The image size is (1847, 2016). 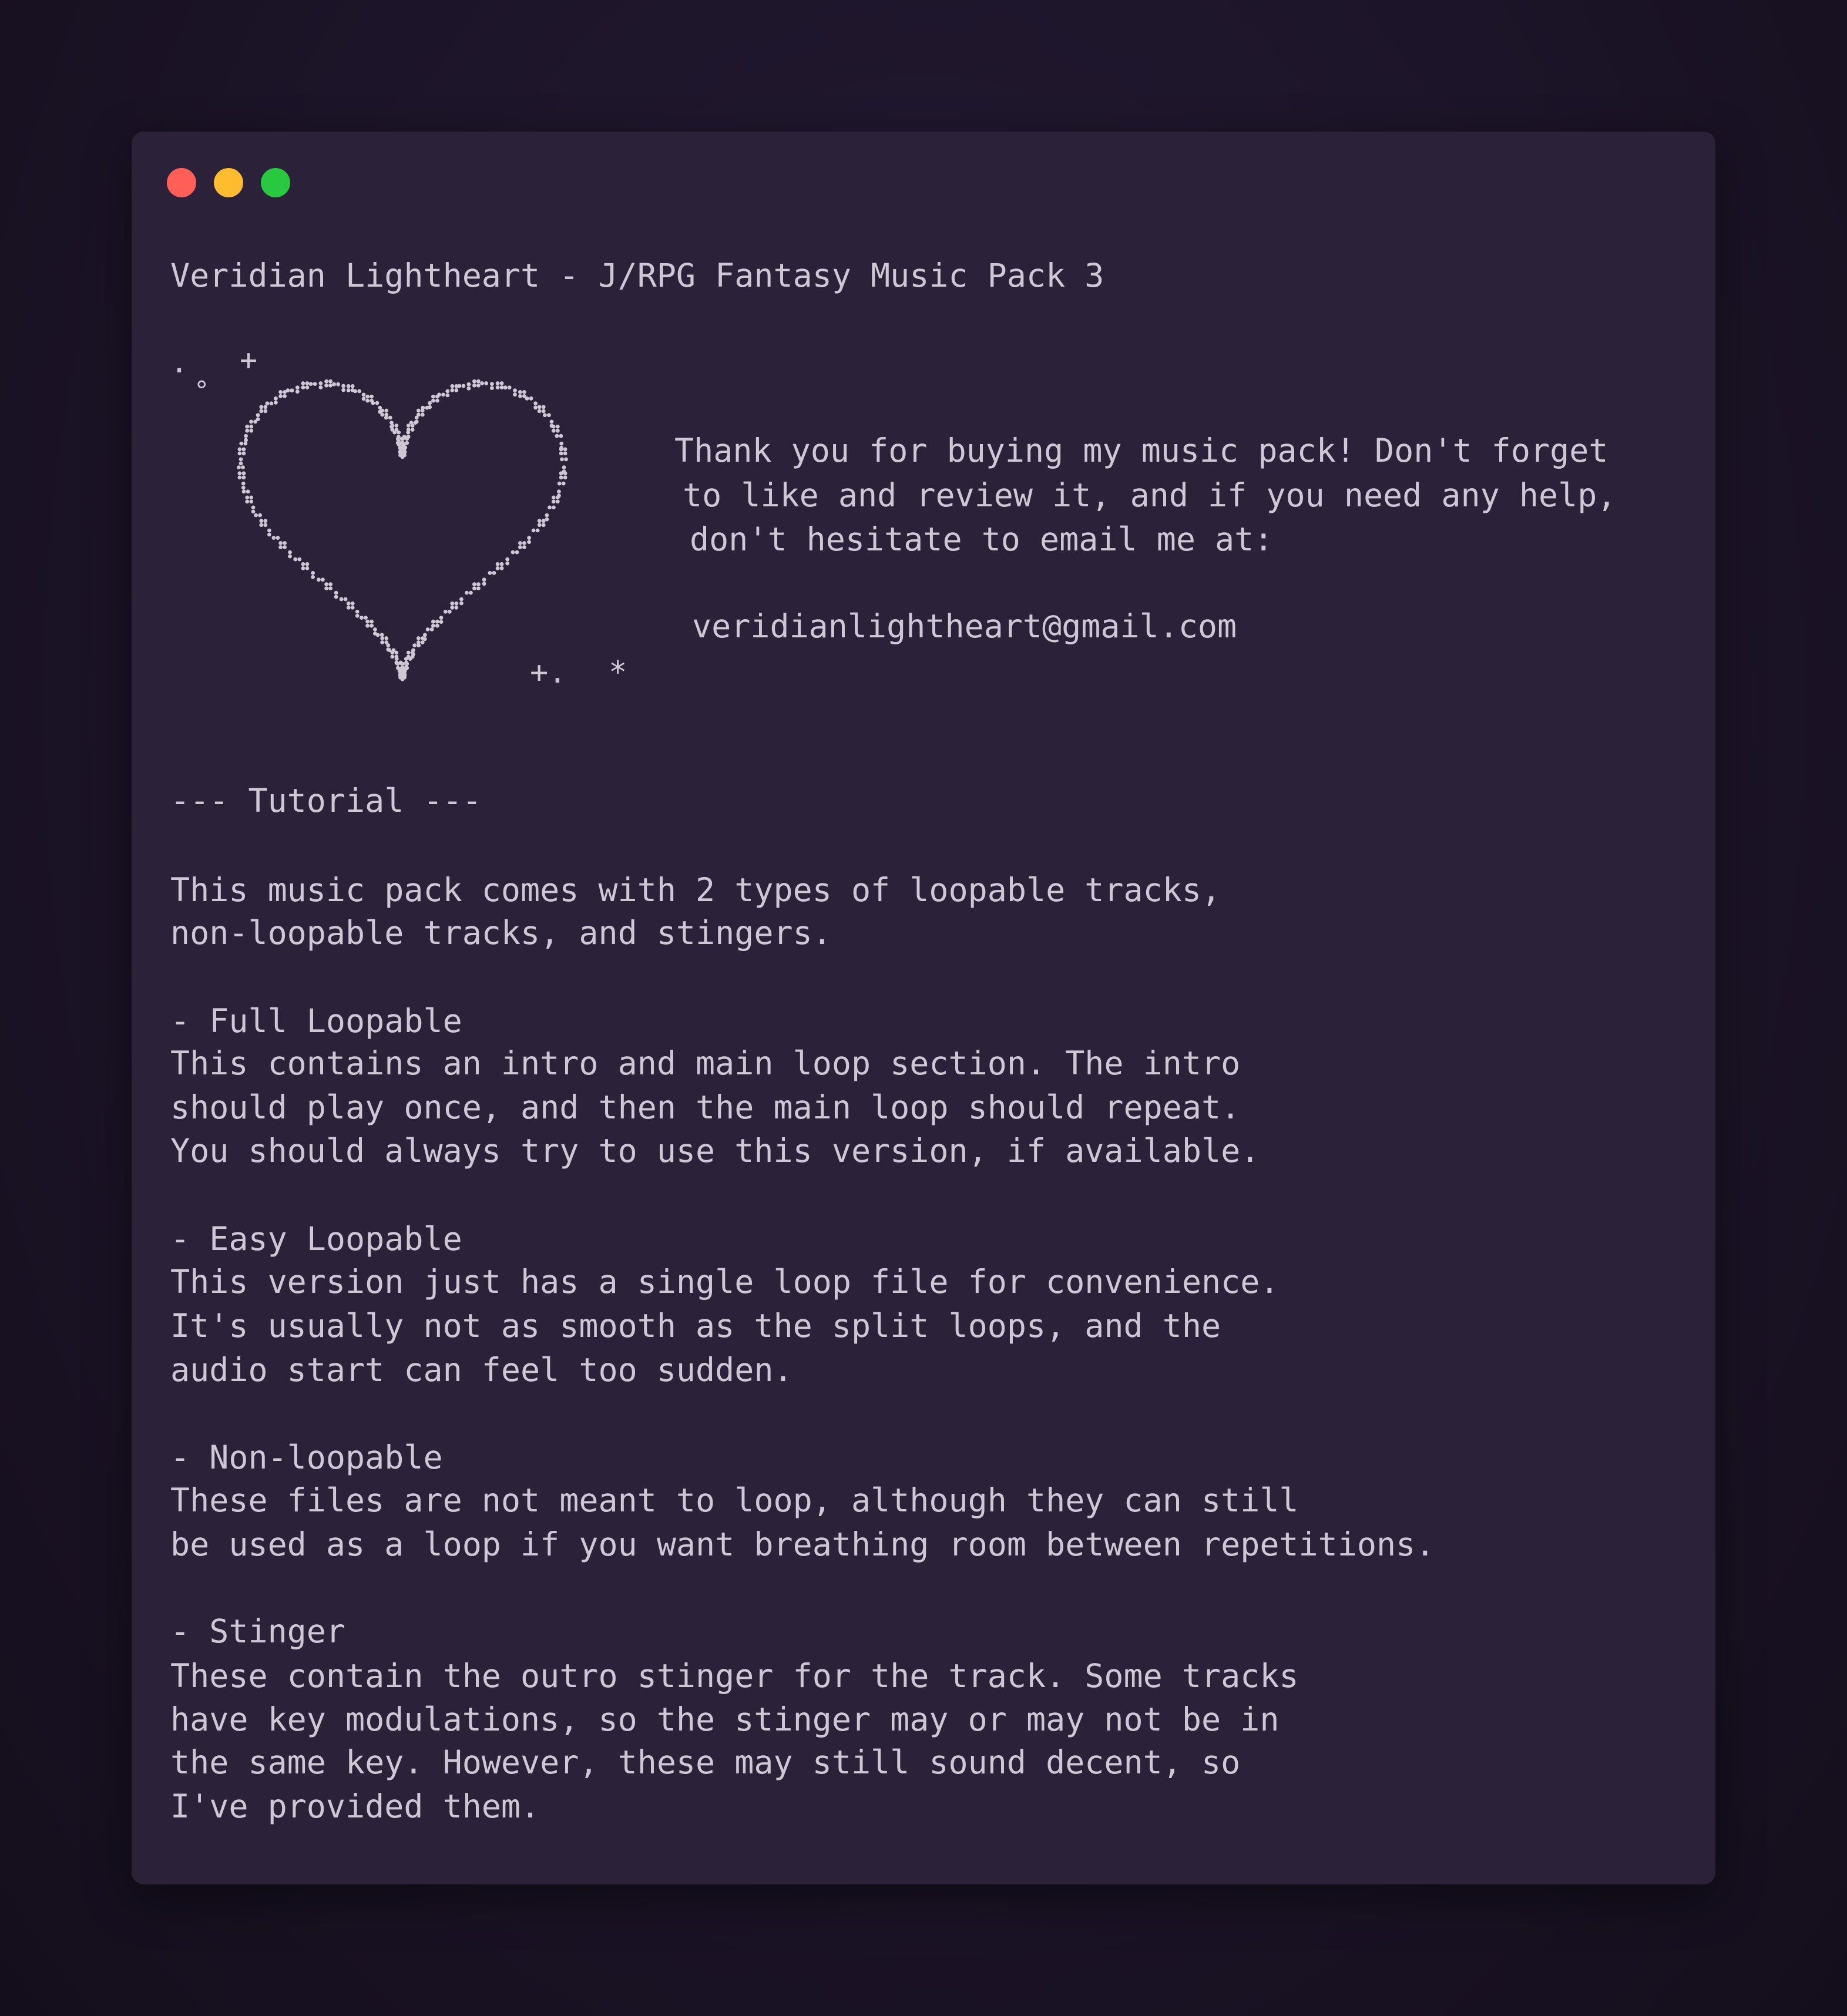 I want to click on maximize-button, so click(x=275, y=182).